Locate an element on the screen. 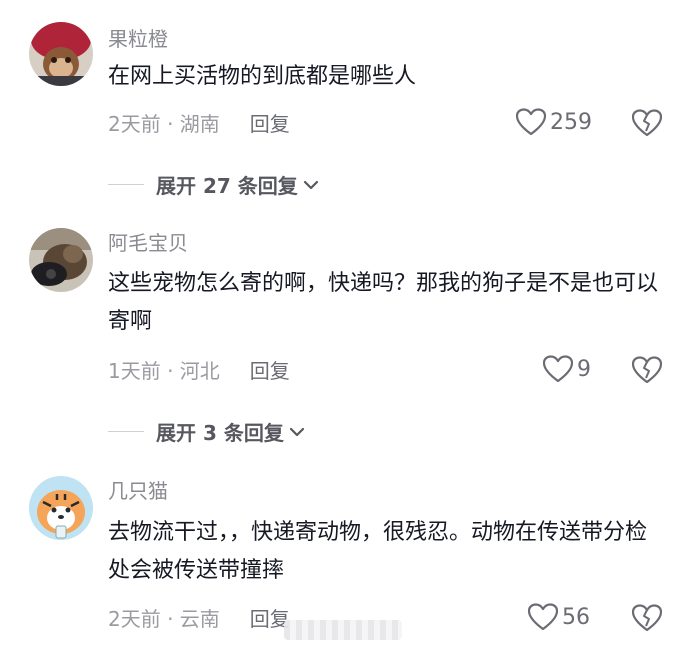 Image resolution: width=690 pixels, height=650 pixels. like-count: 9 is located at coordinates (584, 369).